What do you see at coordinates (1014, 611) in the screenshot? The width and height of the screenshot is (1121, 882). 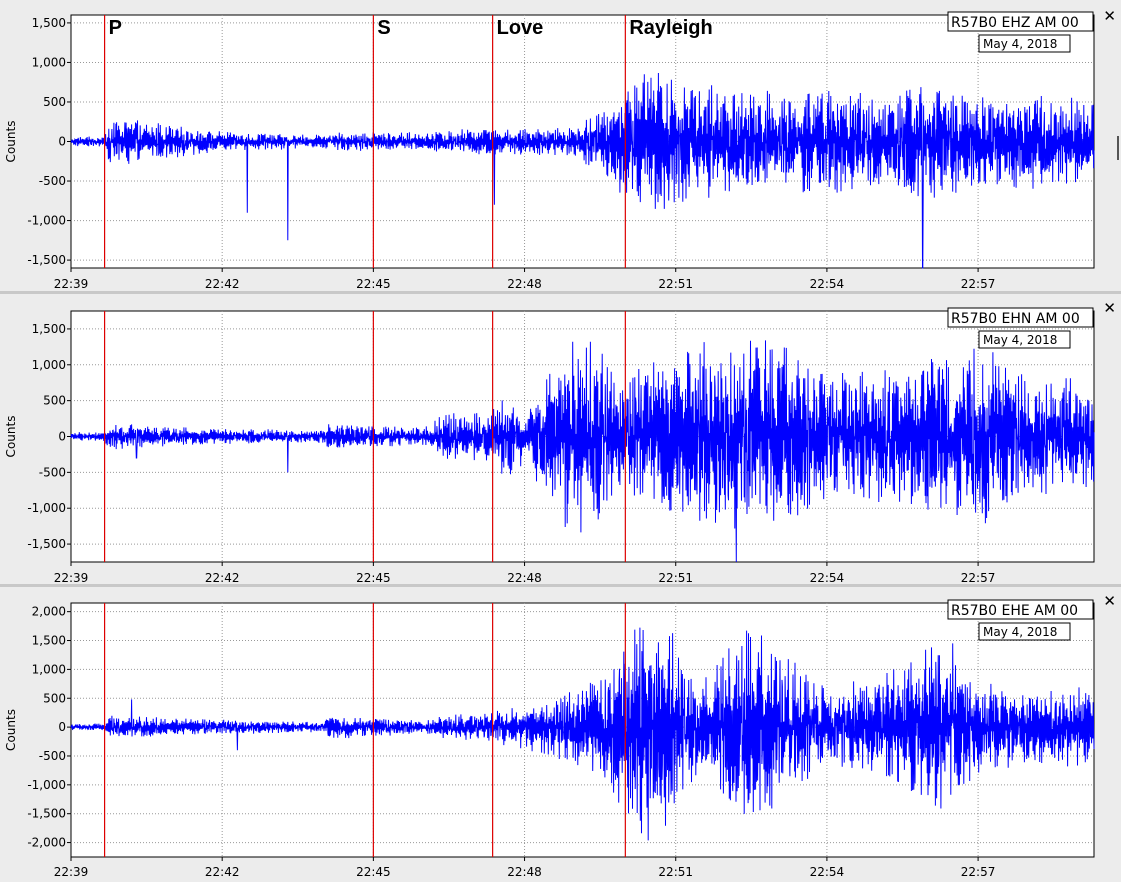 I see `station-label: R57B0 EHE AM 00` at bounding box center [1014, 611].